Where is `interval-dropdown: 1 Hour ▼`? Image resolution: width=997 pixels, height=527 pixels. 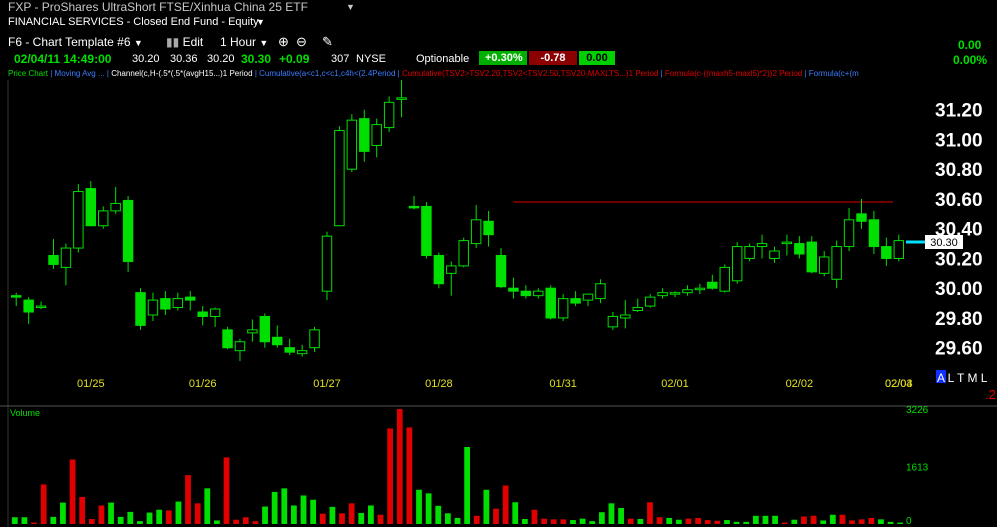
interval-dropdown: 1 Hour ▼ is located at coordinates (244, 42).